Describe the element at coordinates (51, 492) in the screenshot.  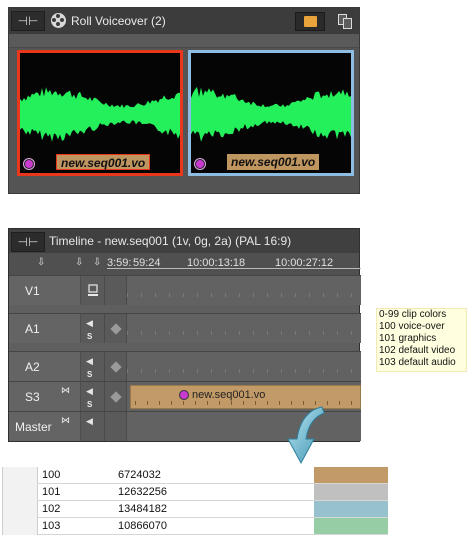
I see `color-id: 101` at that location.